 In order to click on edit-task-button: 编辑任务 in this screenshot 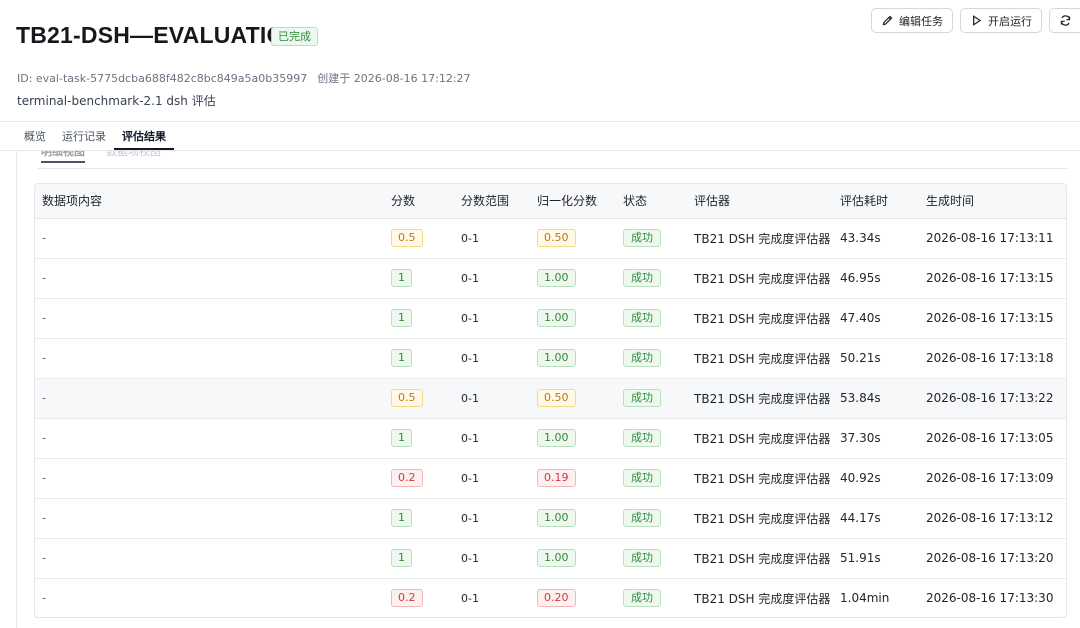, I will do `click(912, 20)`.